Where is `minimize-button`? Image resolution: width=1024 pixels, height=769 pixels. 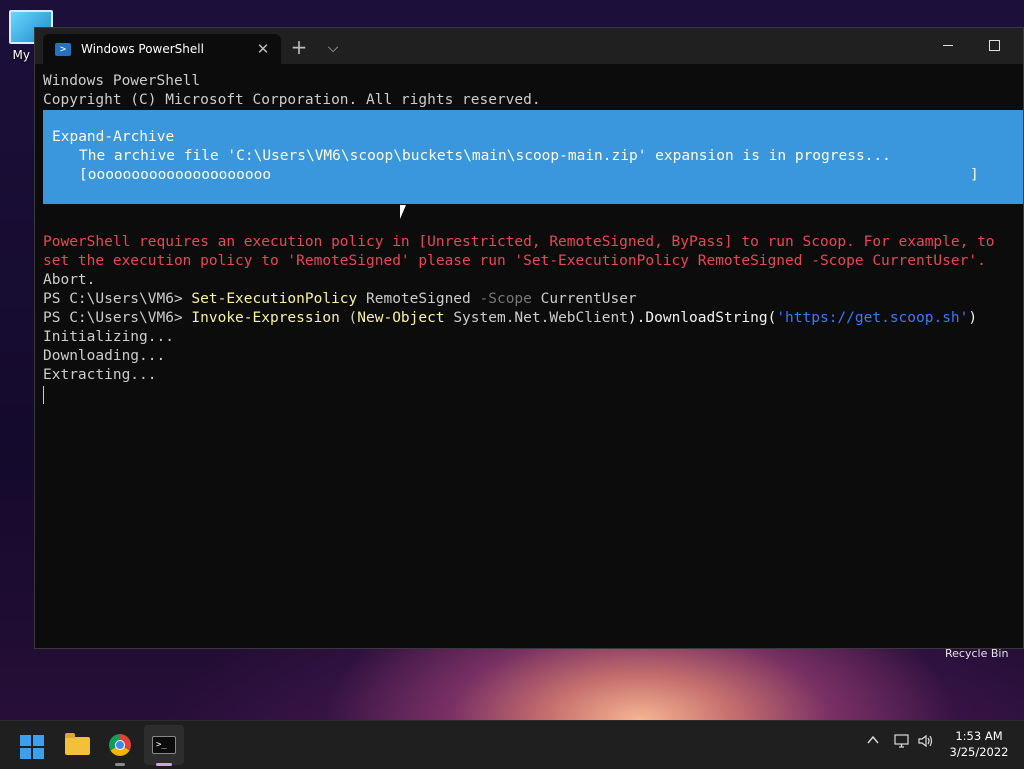
minimize-button is located at coordinates (948, 45).